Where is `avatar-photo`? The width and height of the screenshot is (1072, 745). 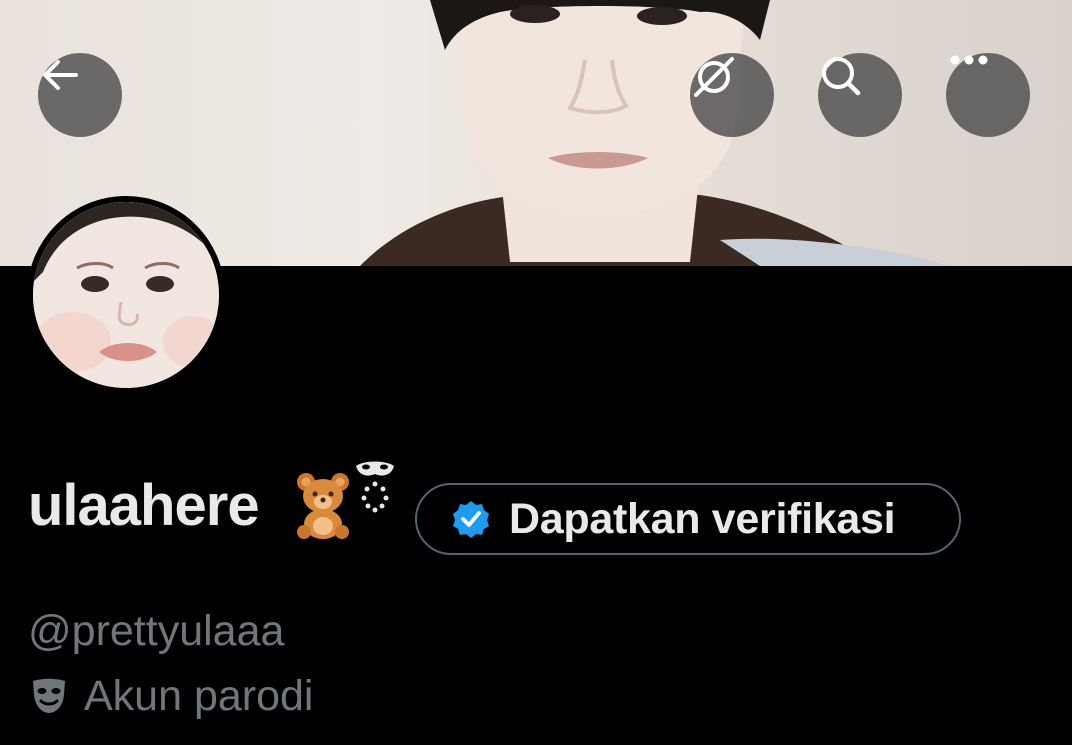
avatar-photo is located at coordinates (126, 295).